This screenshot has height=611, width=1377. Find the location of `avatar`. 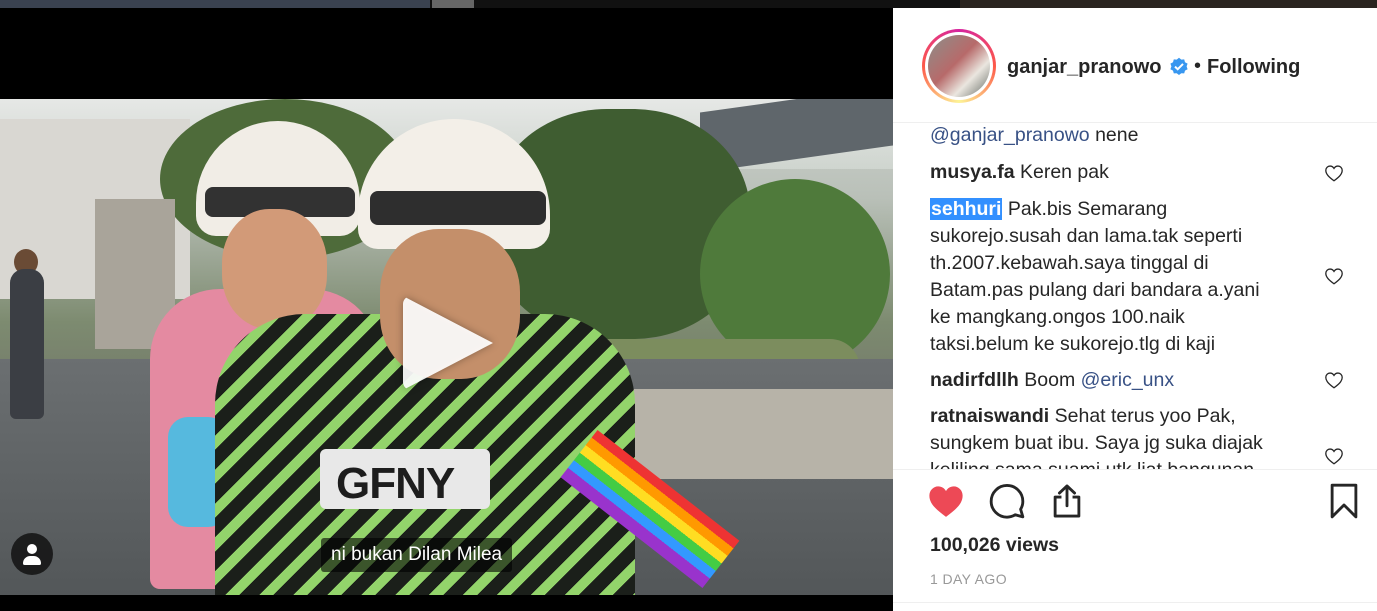

avatar is located at coordinates (959, 66).